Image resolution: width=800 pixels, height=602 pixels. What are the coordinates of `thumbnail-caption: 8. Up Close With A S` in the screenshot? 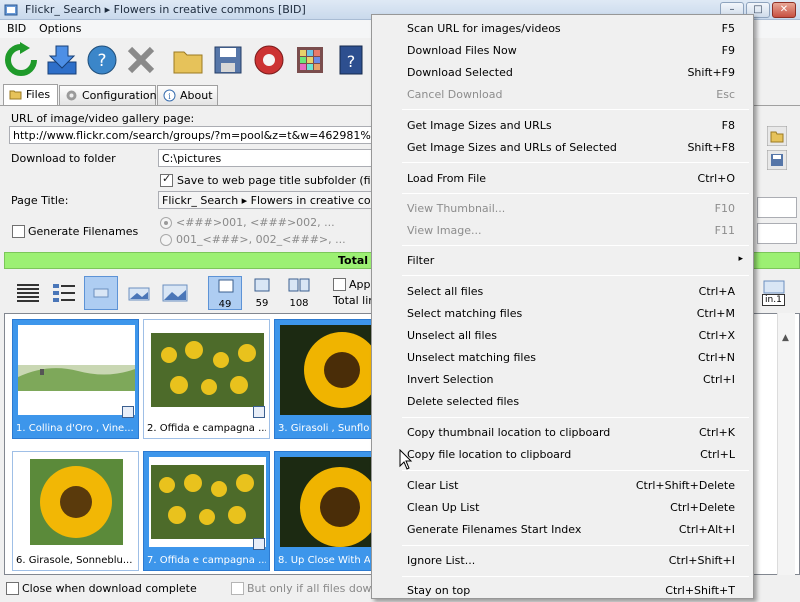 It's located at (324, 560).